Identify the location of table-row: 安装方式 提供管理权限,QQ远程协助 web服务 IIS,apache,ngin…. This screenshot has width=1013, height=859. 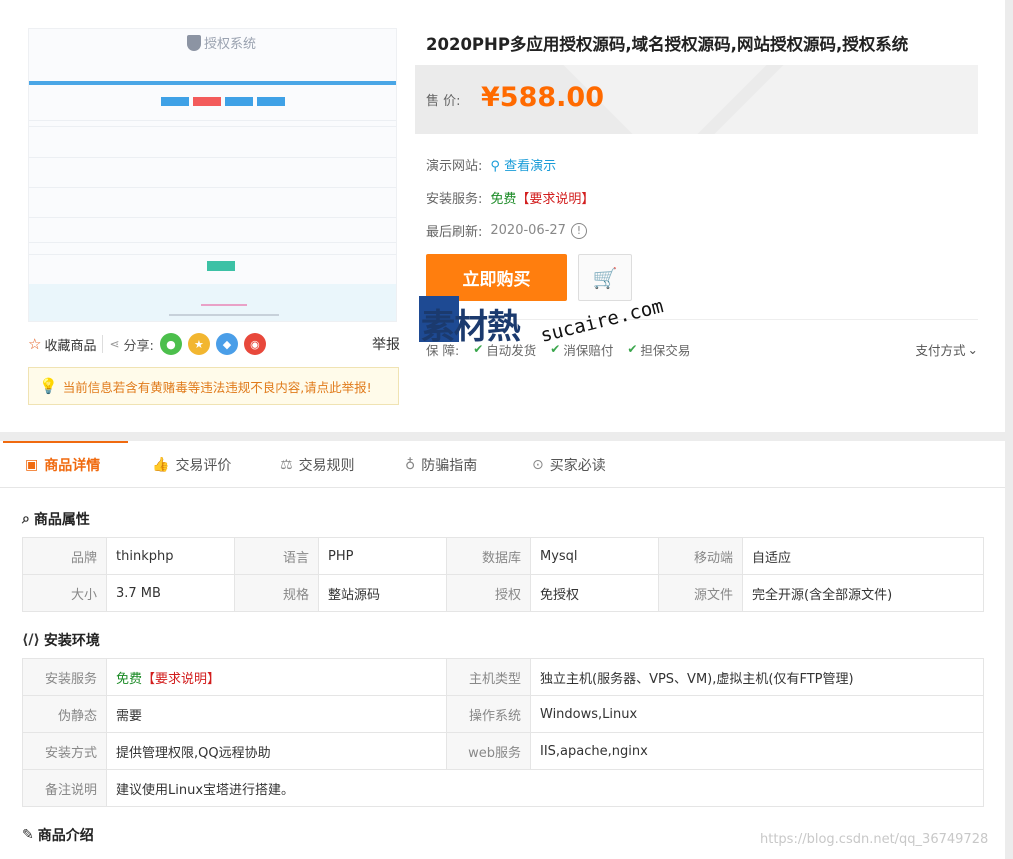
(503, 751).